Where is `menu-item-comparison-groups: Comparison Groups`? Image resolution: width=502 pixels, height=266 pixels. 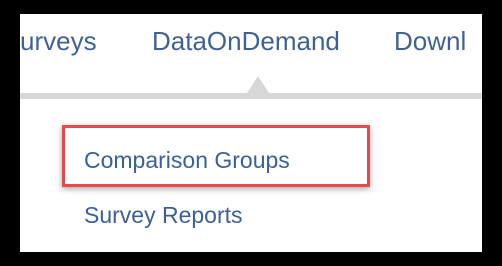 menu-item-comparison-groups: Comparison Groups is located at coordinates (187, 160).